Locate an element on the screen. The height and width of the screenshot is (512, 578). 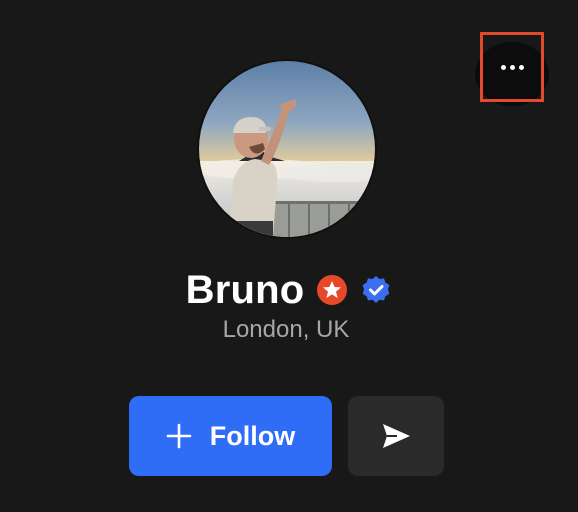
star-badge-icon is located at coordinates (332, 290).